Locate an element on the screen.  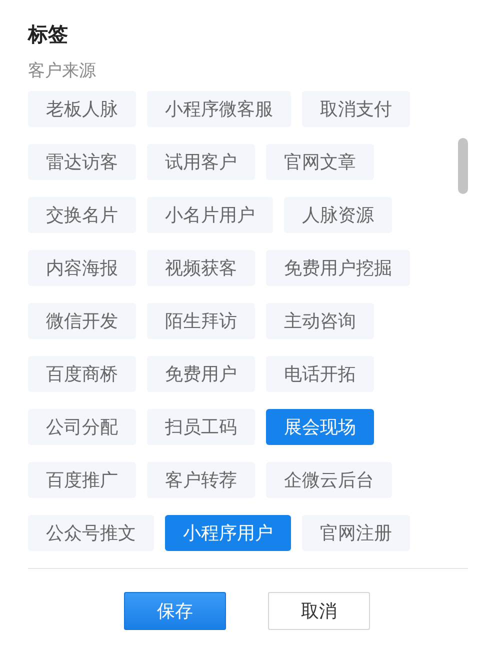
tag-chip: 百度推广 is located at coordinates (82, 480).